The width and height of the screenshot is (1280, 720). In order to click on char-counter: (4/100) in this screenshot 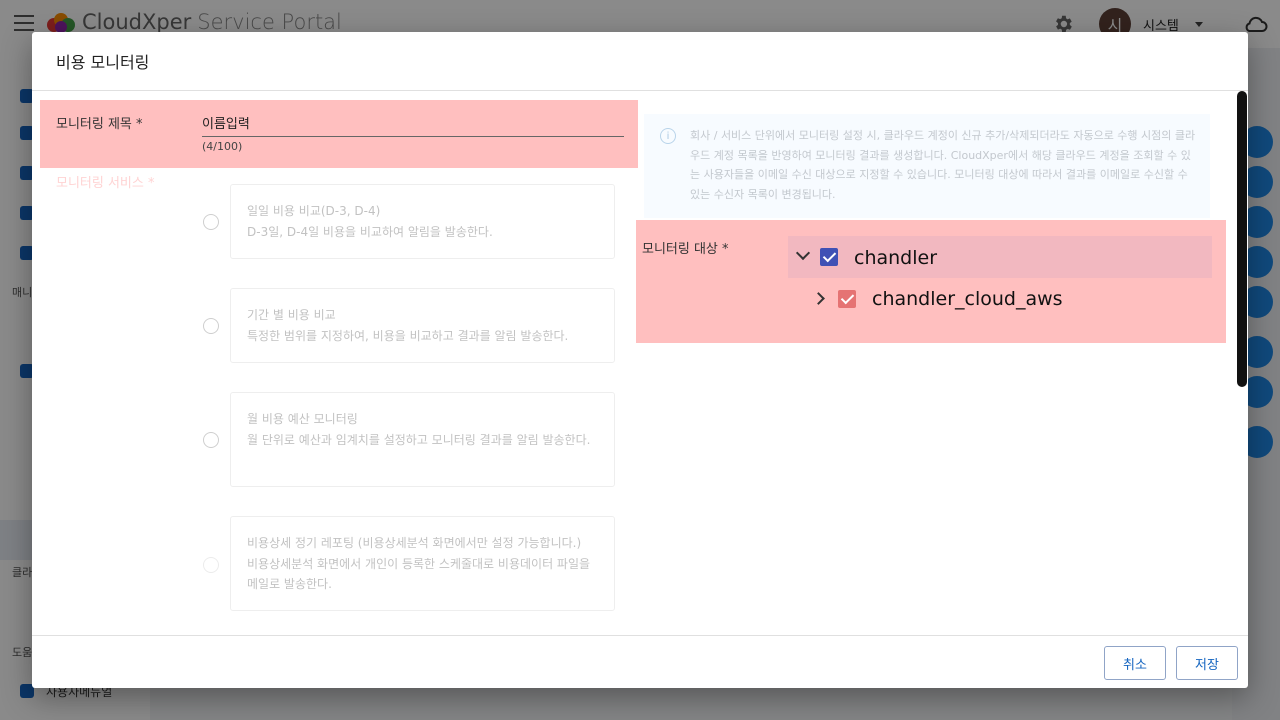, I will do `click(222, 146)`.